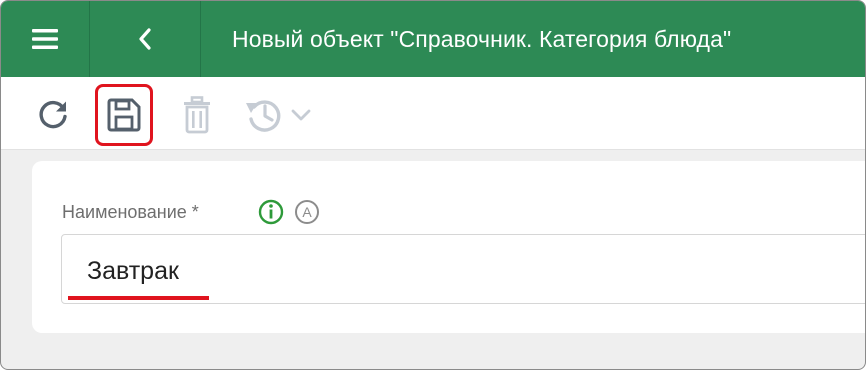 The height and width of the screenshot is (370, 866). I want to click on name-input-value: Завтрак, so click(133, 271).